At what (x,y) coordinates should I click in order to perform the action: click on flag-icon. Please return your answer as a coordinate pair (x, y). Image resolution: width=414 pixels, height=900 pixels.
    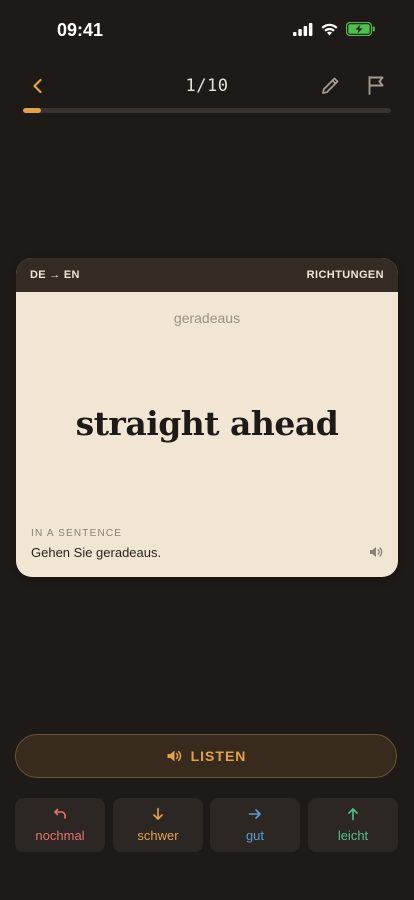
    Looking at the image, I should click on (376, 85).